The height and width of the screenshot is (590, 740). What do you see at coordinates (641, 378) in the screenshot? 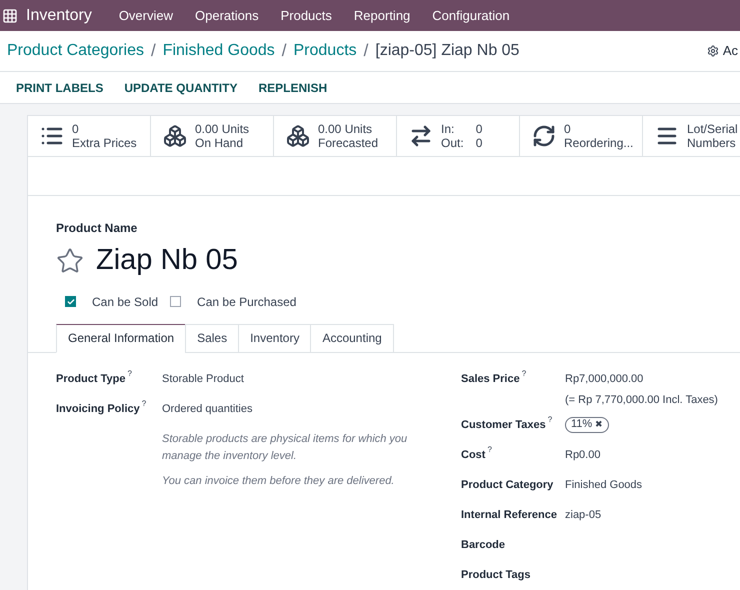
I see `field-value: Rp7,000,000.00` at bounding box center [641, 378].